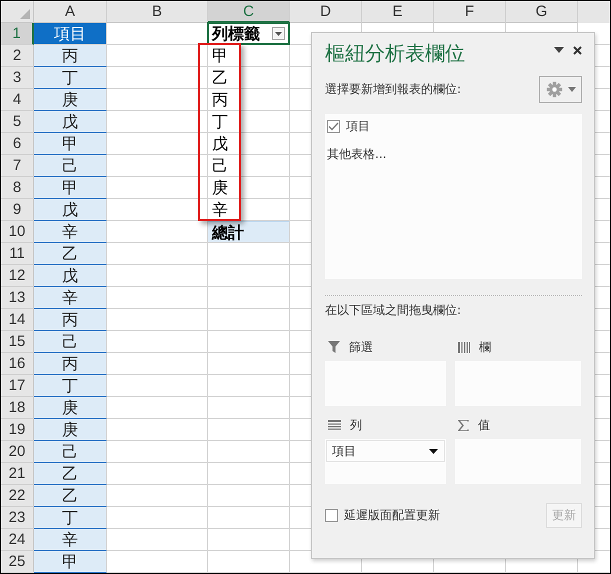  I want to click on row-header: 6, so click(17, 144).